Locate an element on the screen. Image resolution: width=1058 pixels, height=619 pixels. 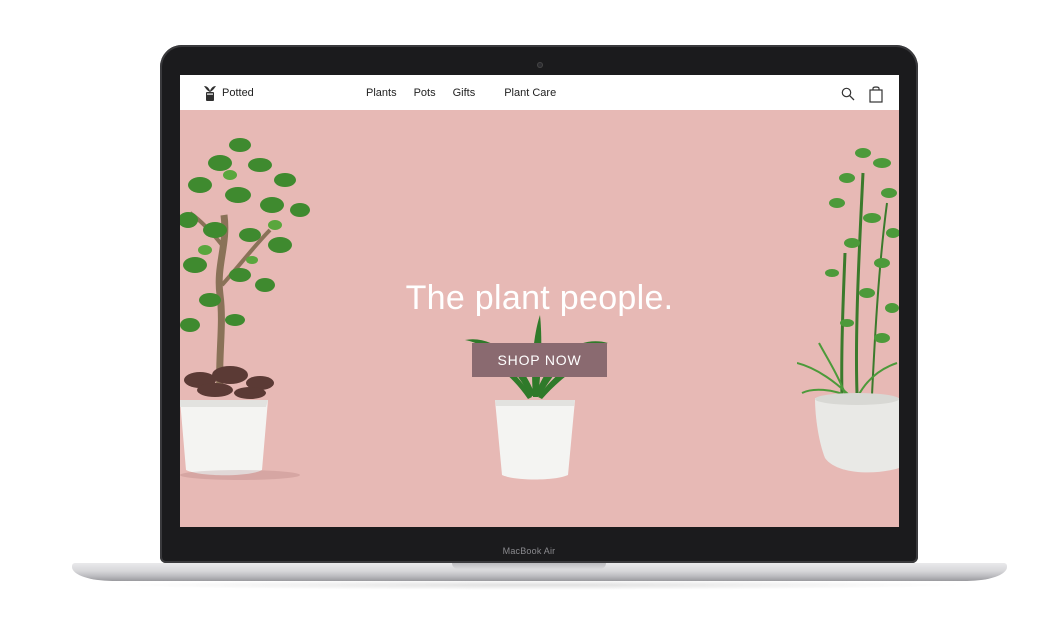
nav-link-gifts: Gifts is located at coordinates (464, 93).